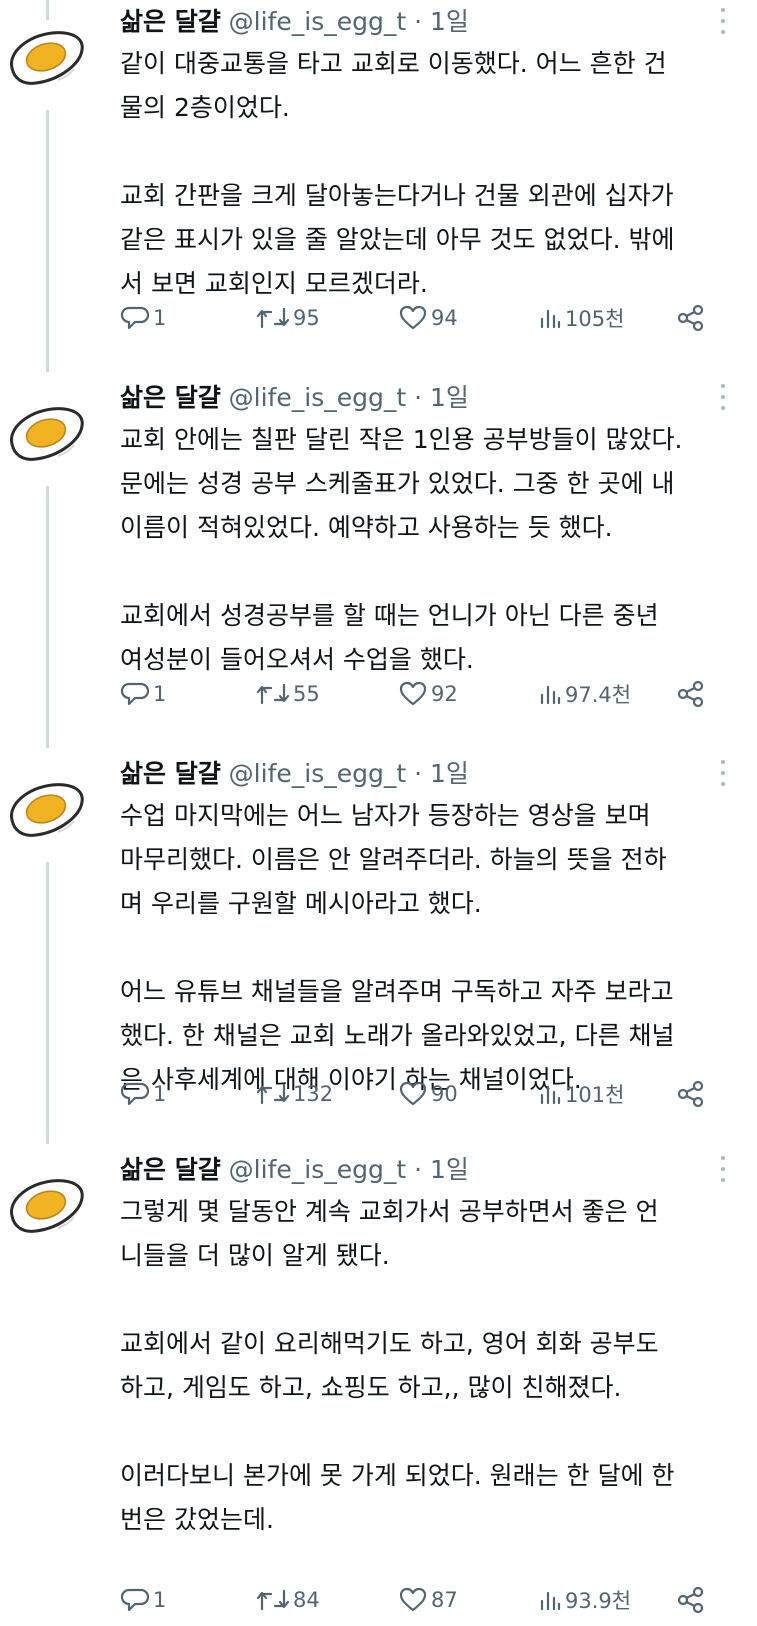  Describe the element at coordinates (432, 1498) in the screenshot. I see `tweet-paragraph: 이러다보니 본가에 못 가게 되었다. 원래는 한 달에 한 번은 갔었는데.` at that location.